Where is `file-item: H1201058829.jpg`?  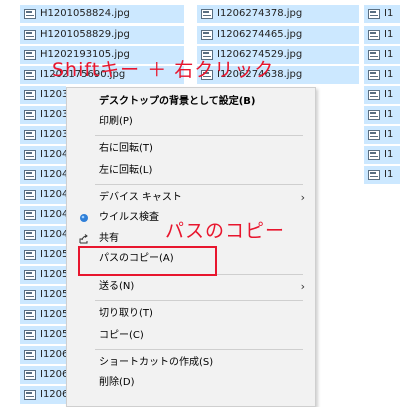 file-item: H1201058829.jpg is located at coordinates (102, 35).